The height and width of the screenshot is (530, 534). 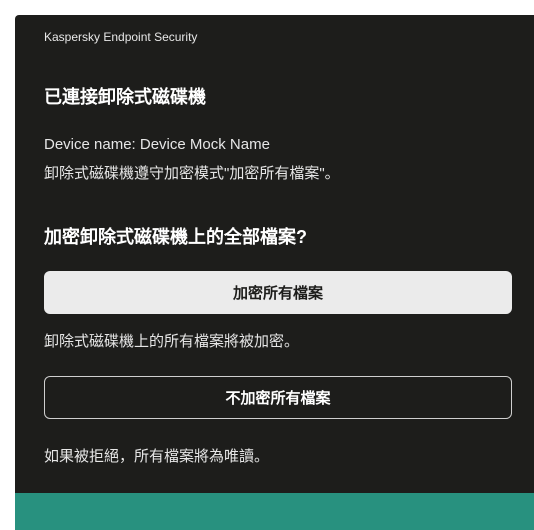 I want to click on device-name-text: Device name: Device Mock Name, so click(x=157, y=144).